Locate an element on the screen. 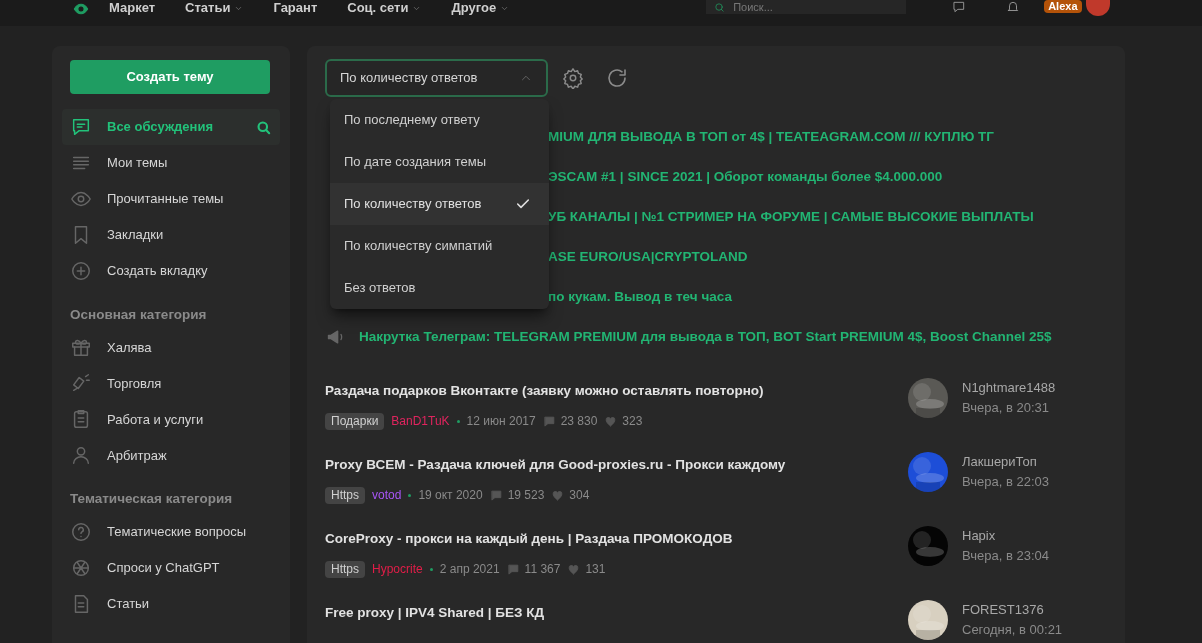 This screenshot has width=1202, height=643. last-reply-time: Вчера, в 23:04 is located at coordinates (1005, 556).